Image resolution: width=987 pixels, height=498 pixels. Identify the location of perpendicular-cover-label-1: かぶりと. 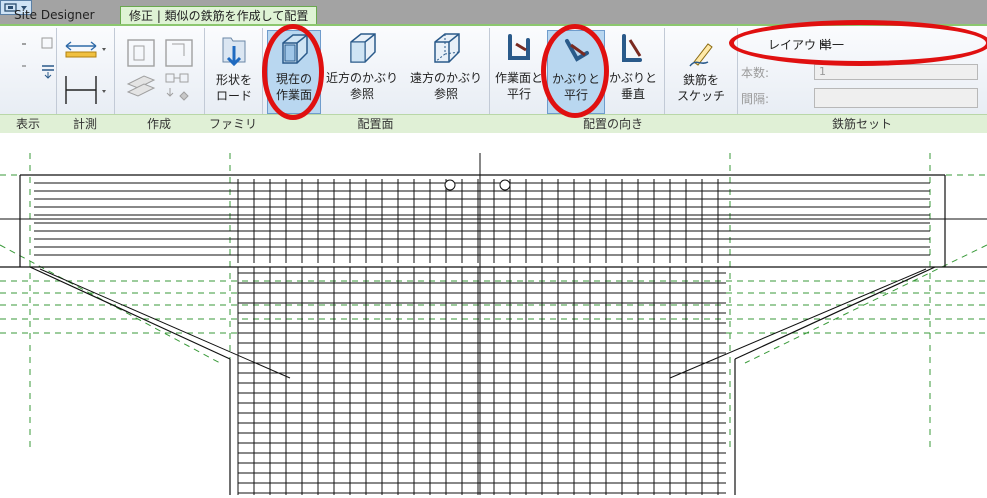
(632, 78).